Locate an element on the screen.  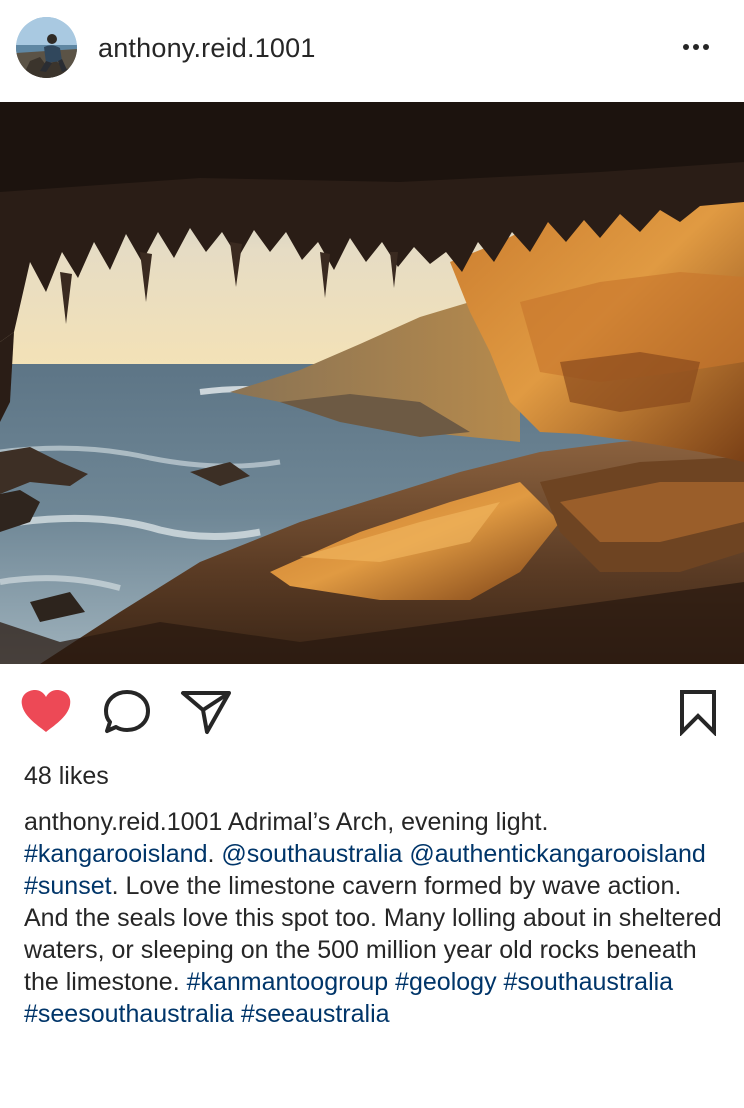
comment-icon is located at coordinates (127, 712).